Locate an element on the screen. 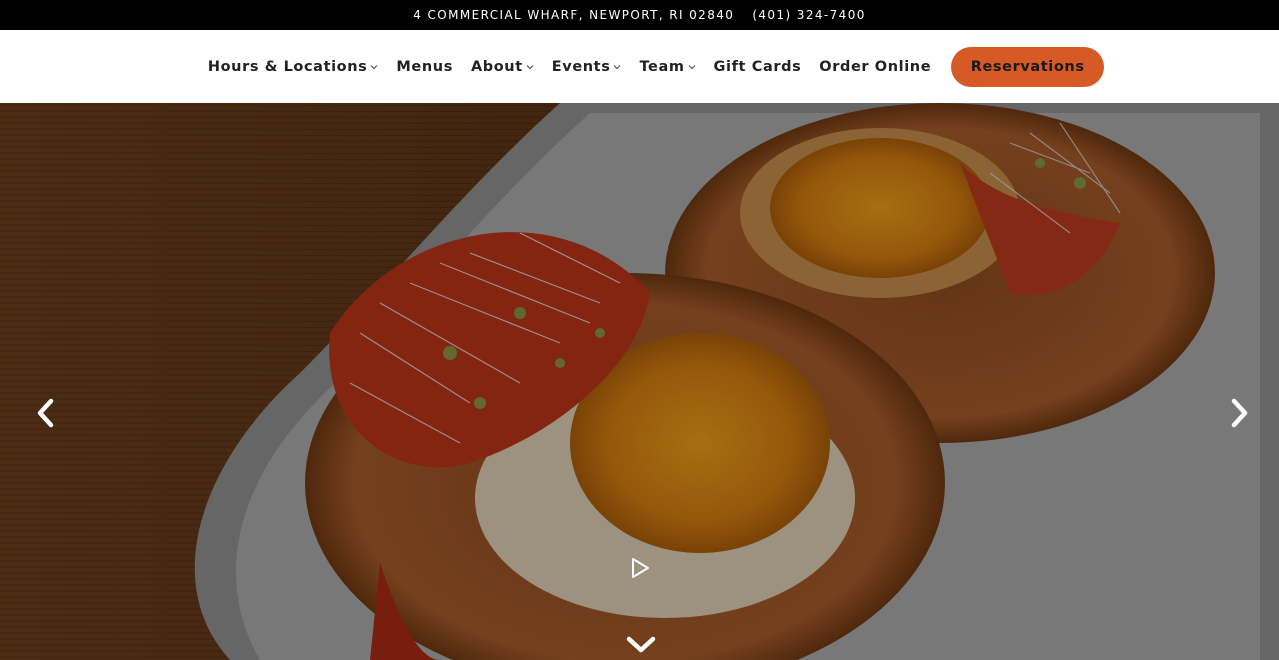 The height and width of the screenshot is (660, 1279). nav-item-order-online: Order Online is located at coordinates (875, 67).